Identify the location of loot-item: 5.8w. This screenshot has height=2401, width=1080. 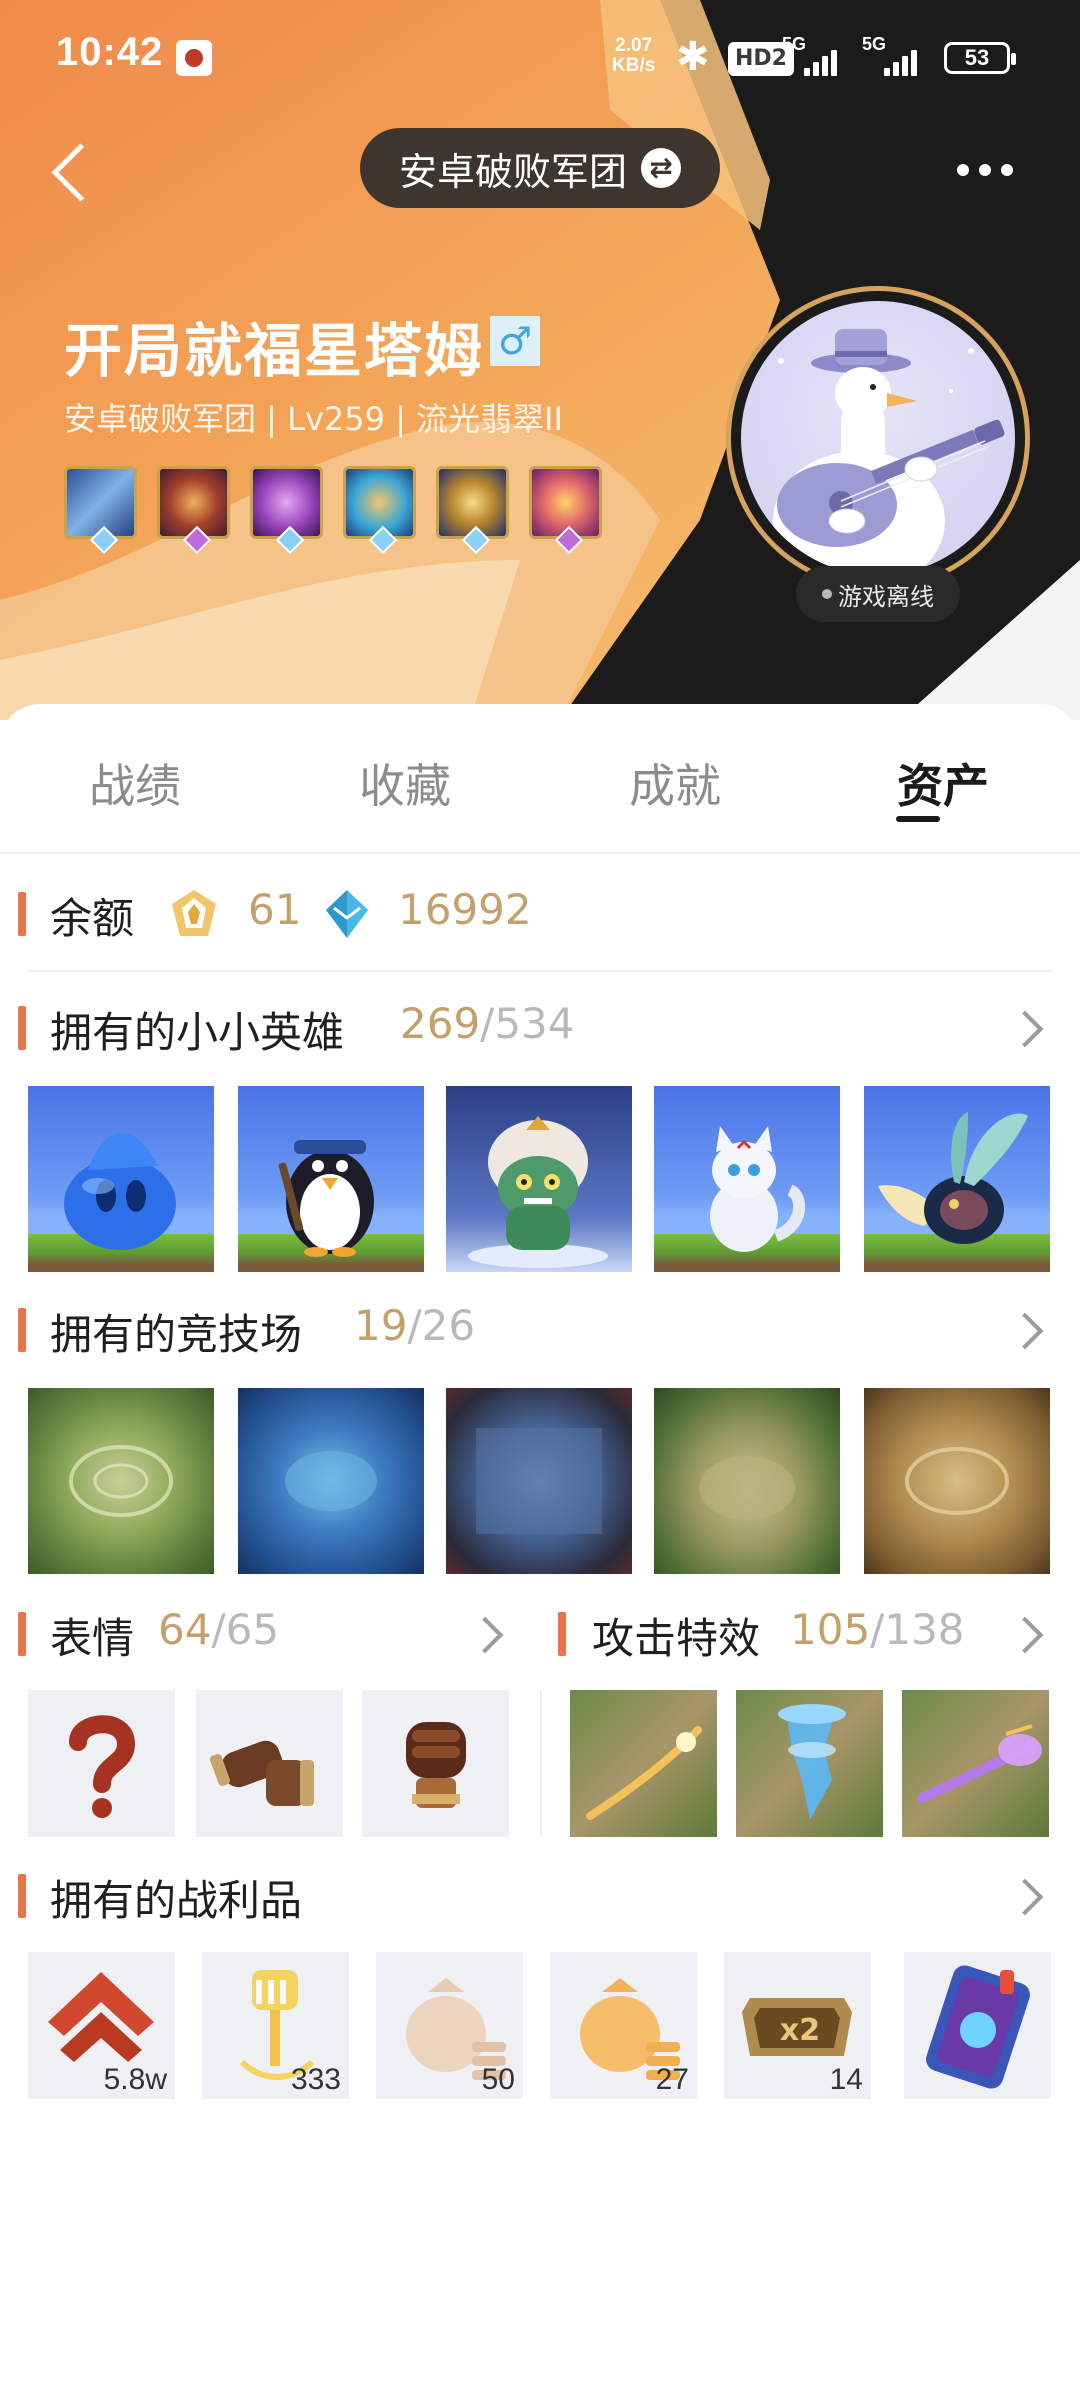
(101, 2025).